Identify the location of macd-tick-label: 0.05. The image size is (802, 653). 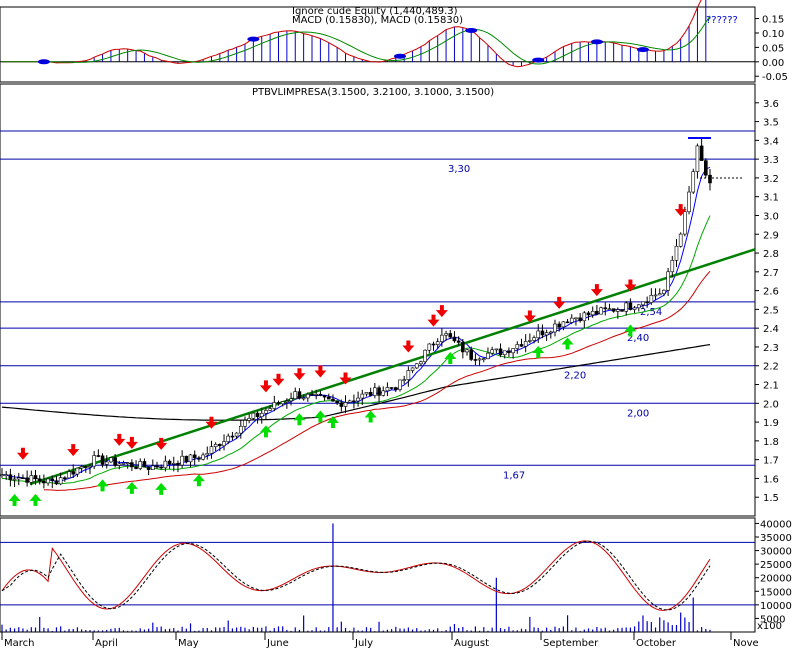
(773, 48).